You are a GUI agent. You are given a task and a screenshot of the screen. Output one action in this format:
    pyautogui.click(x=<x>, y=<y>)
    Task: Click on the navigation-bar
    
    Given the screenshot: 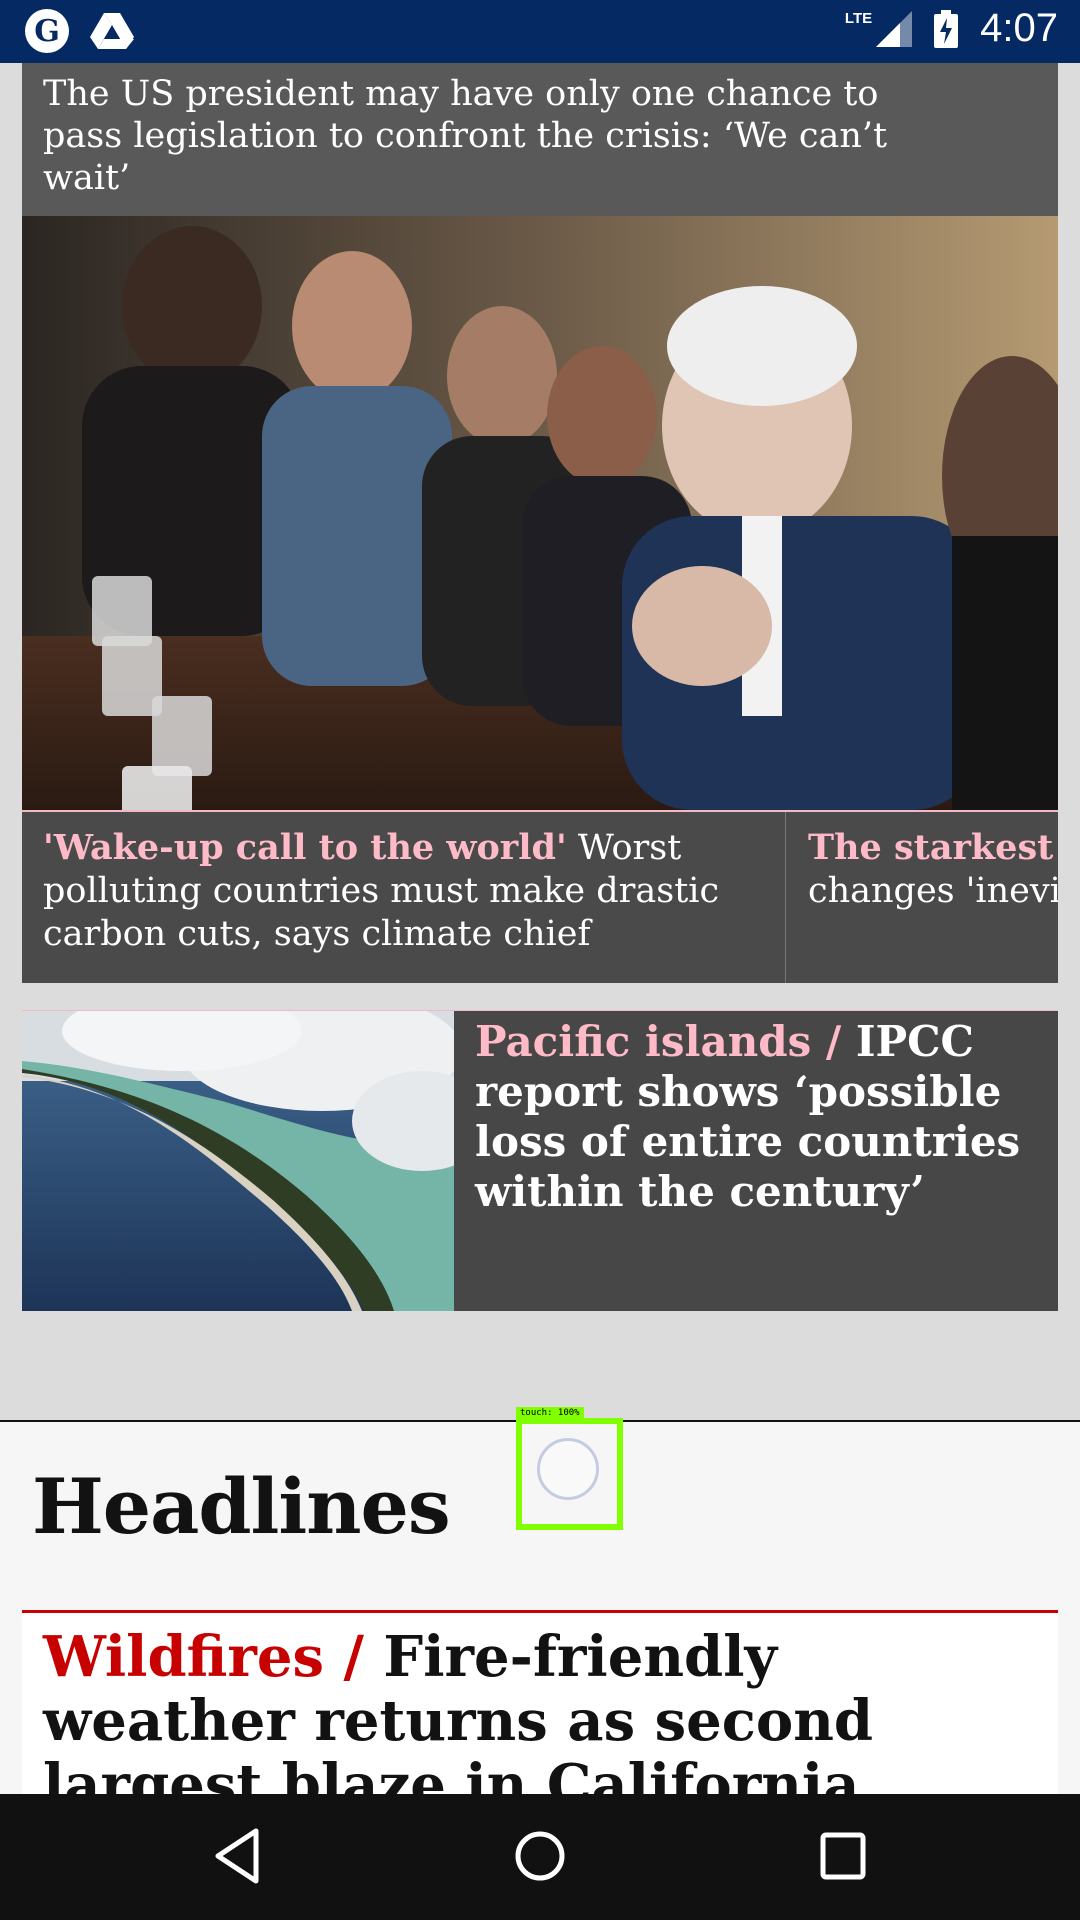 What is the action you would take?
    pyautogui.click(x=540, y=1857)
    